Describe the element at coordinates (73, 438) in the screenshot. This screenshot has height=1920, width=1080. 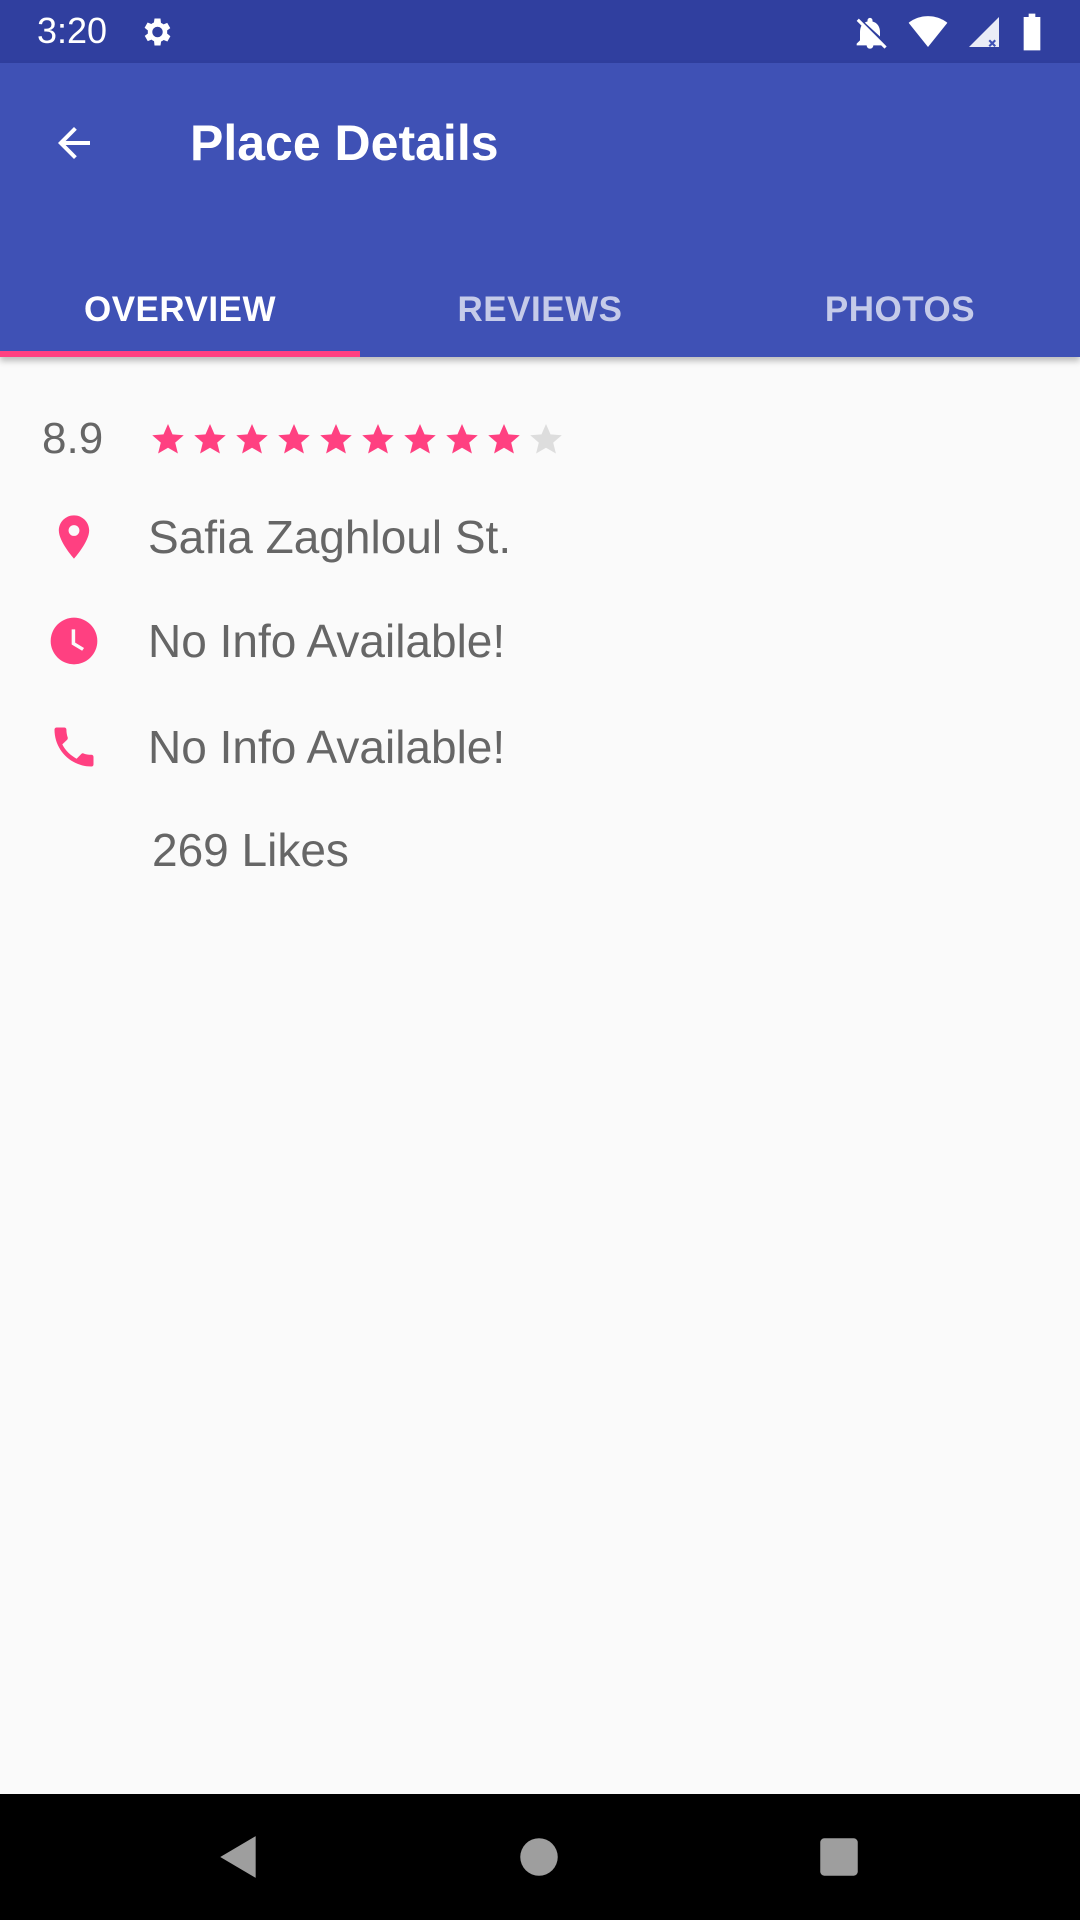
I see `rating-value: 8.9` at that location.